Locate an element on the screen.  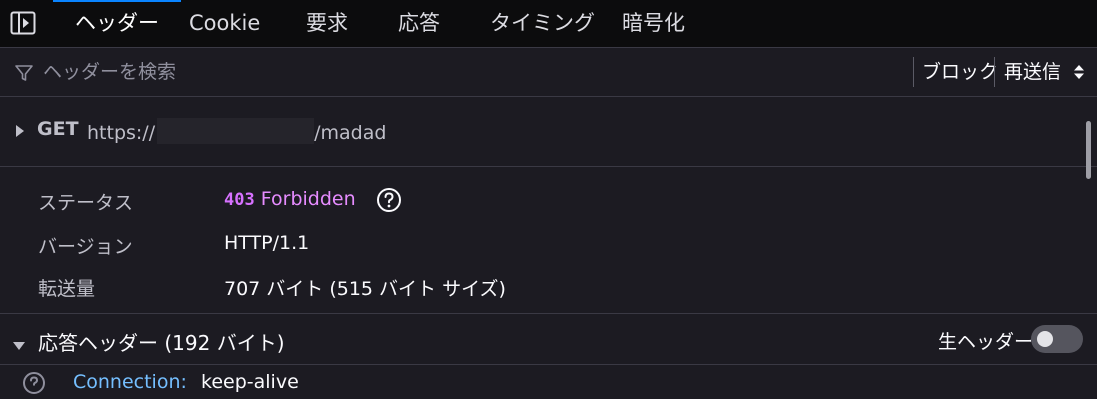
request-method: GET is located at coordinates (58, 129).